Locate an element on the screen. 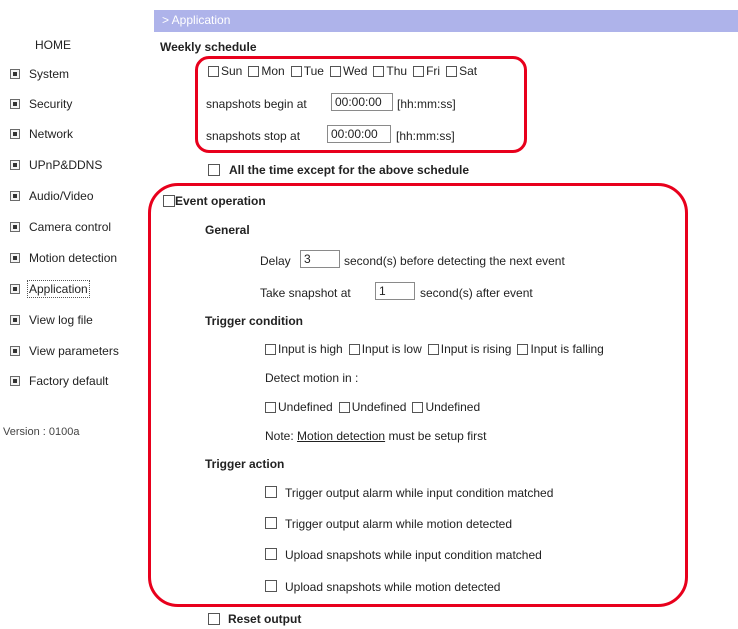 Image resolution: width=738 pixels, height=629 pixels. snapshots-stop-input: 00:00:00 is located at coordinates (359, 134).